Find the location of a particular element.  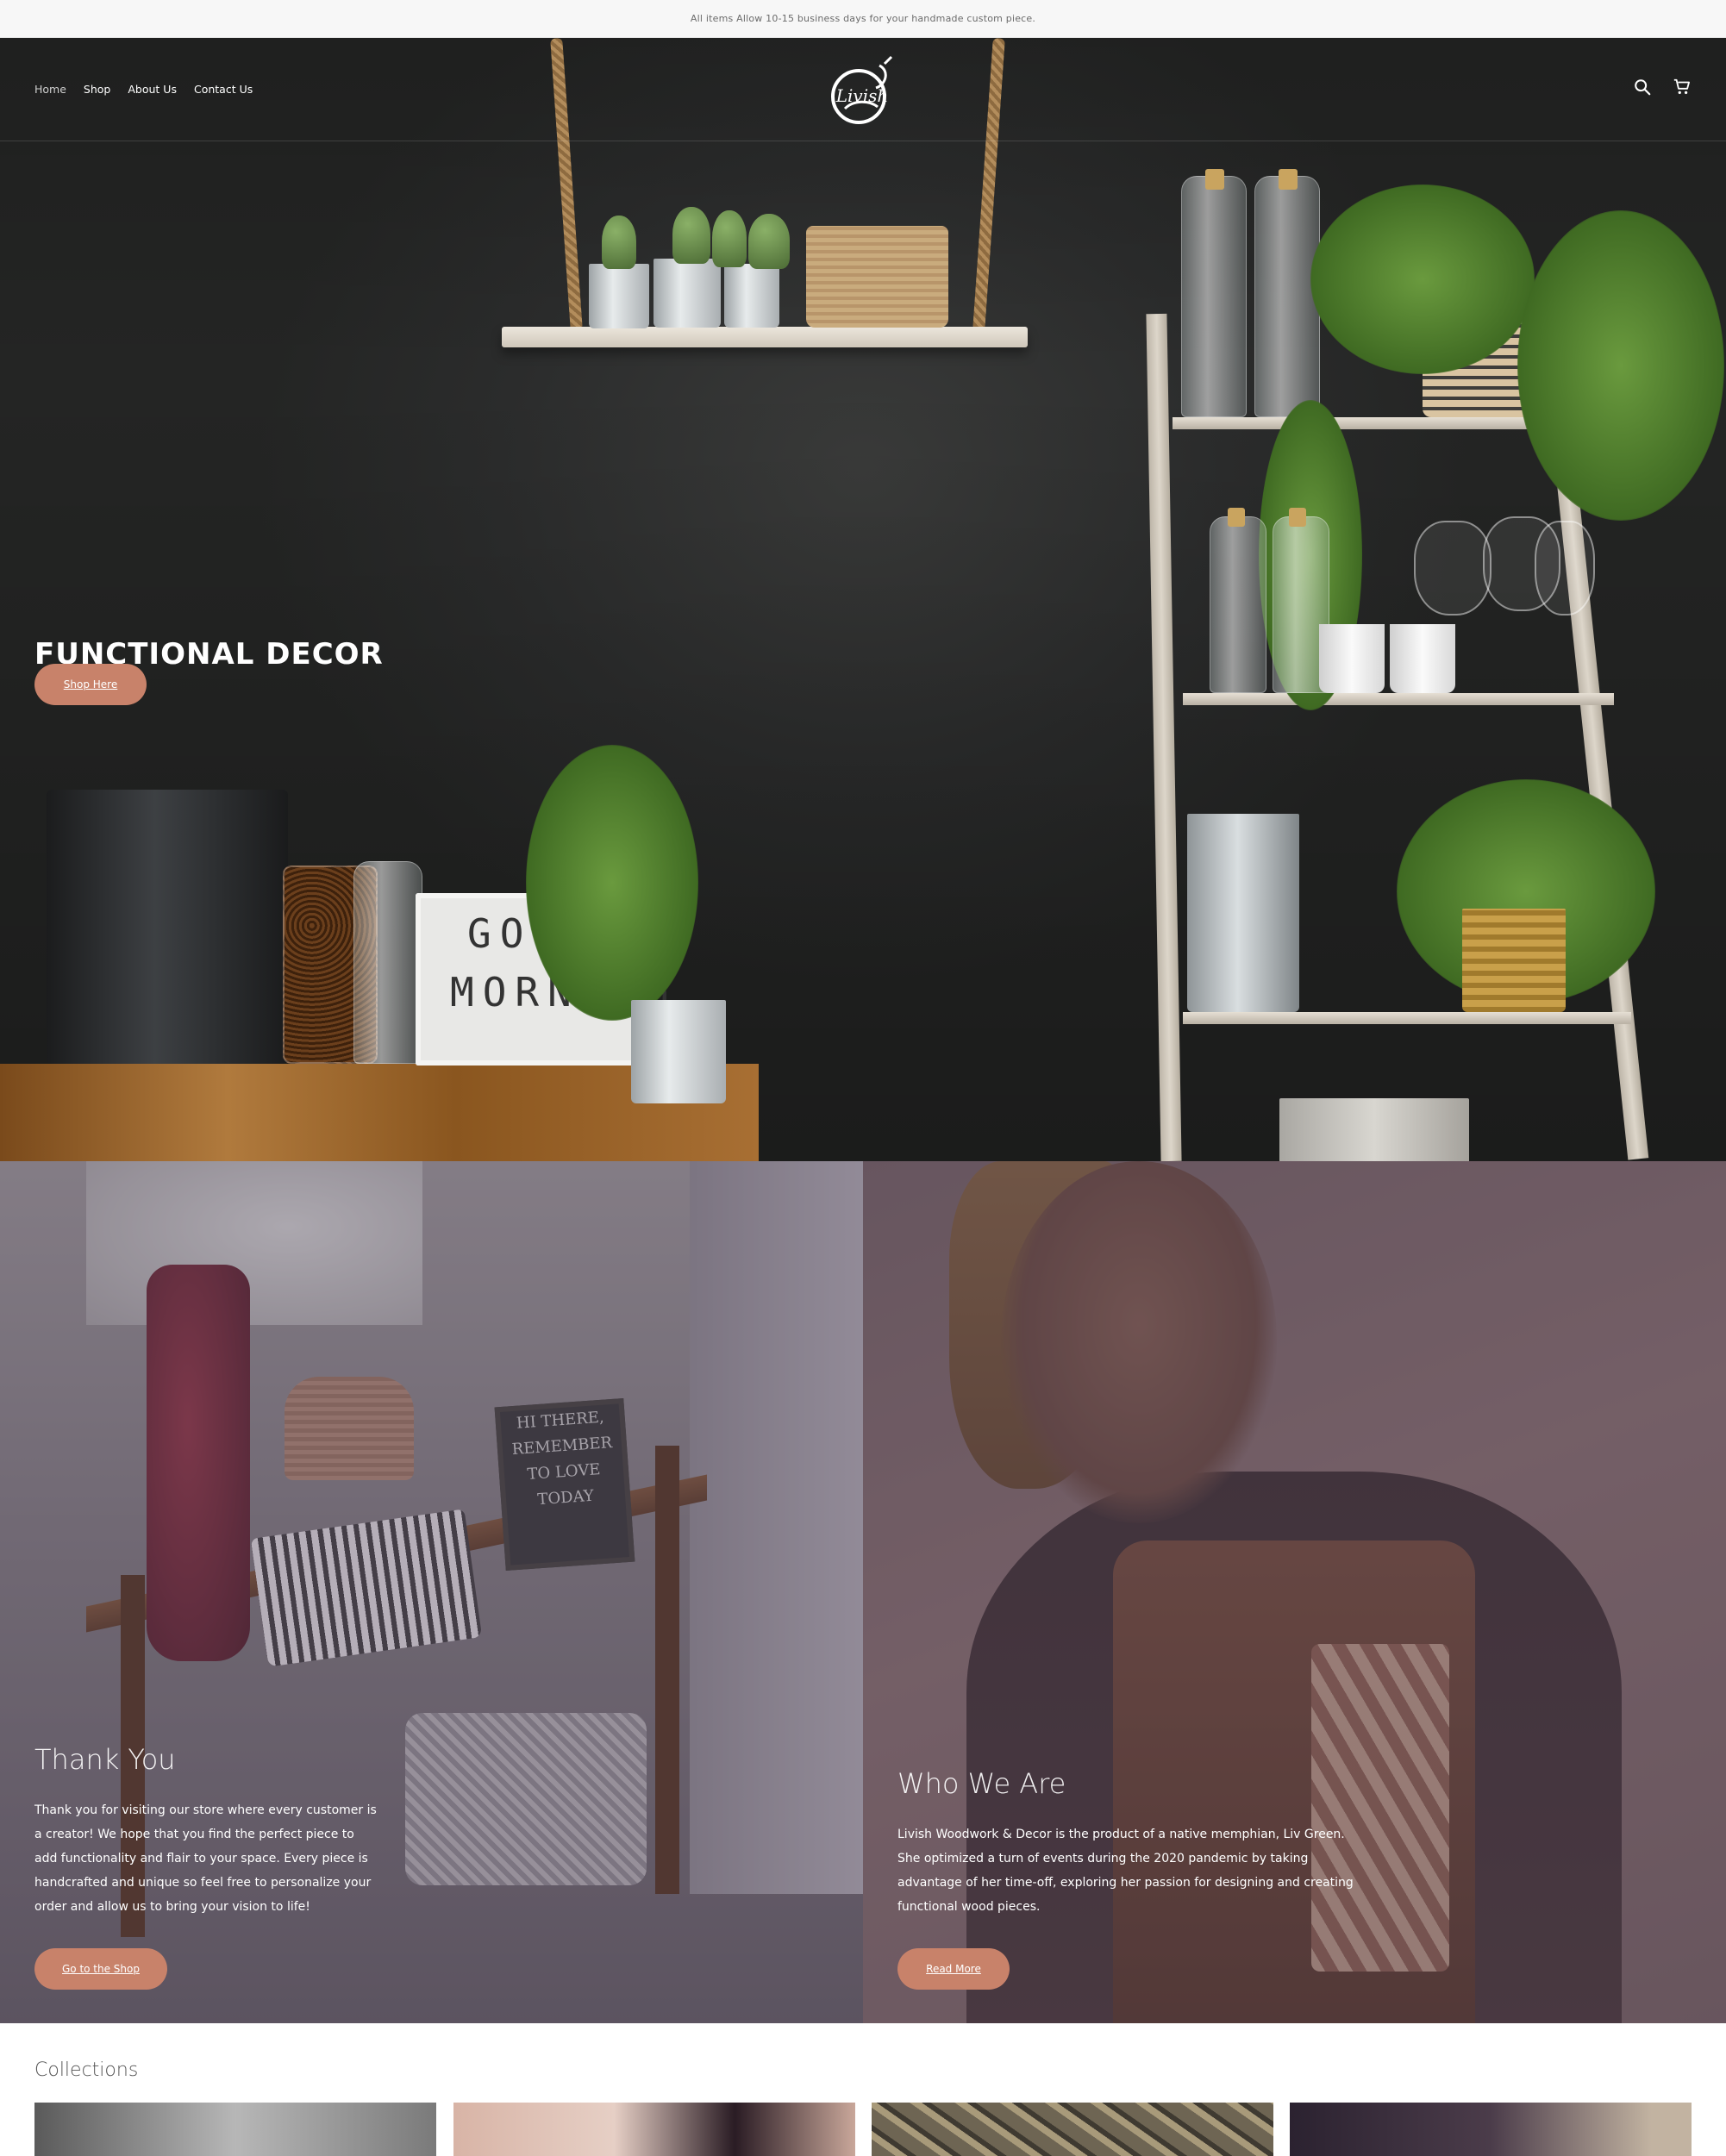

read-more-button: Read More is located at coordinates (953, 1969).